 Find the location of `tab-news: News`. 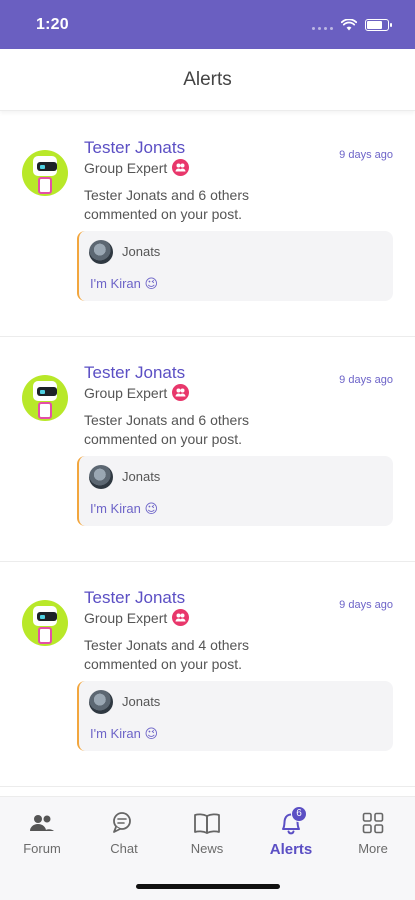

tab-news: News is located at coordinates (207, 832).